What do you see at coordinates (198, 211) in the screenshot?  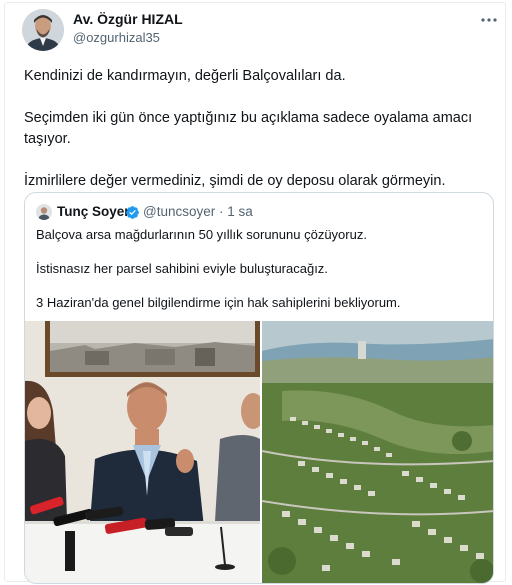 I see `quoted-author-handle-time: @tuncsoyer · 1 sa` at bounding box center [198, 211].